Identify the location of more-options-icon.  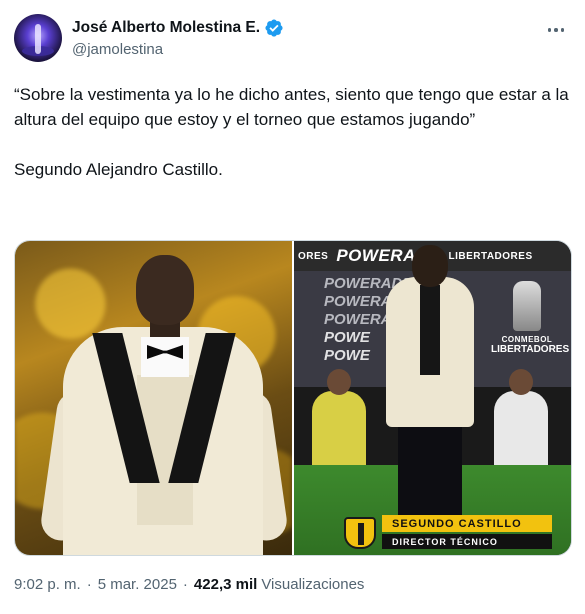
(556, 30).